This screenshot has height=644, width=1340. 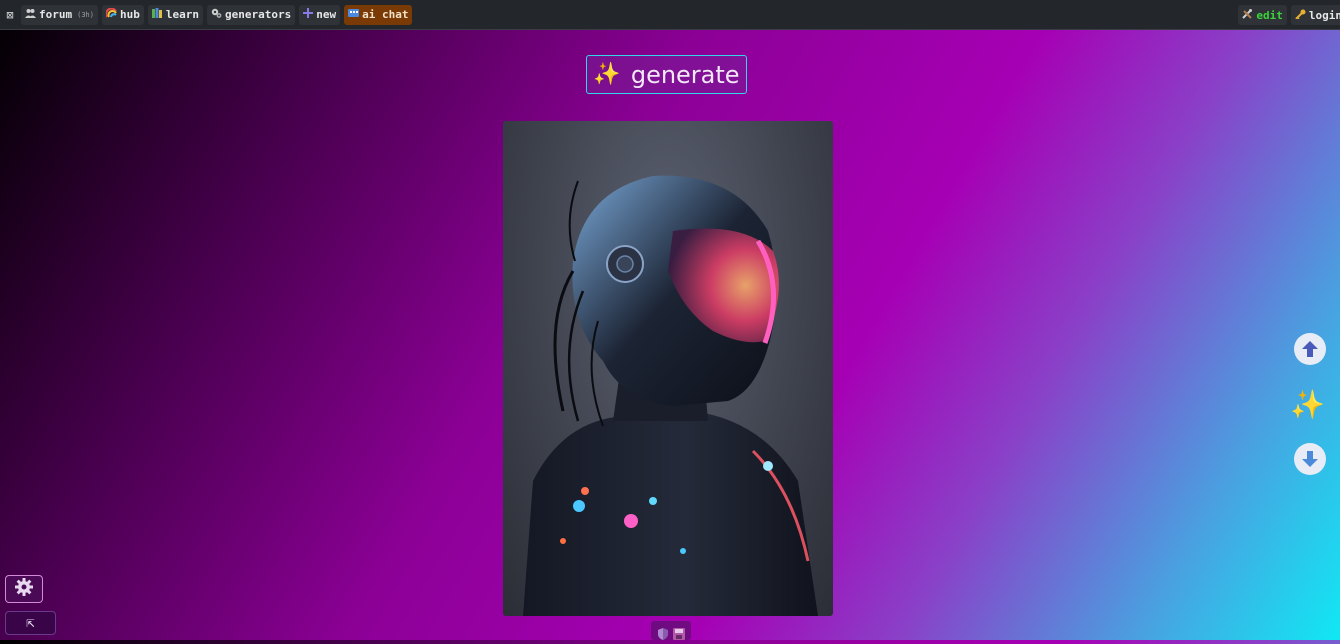 I want to click on close-box-icon: ⊠, so click(x=10, y=15).